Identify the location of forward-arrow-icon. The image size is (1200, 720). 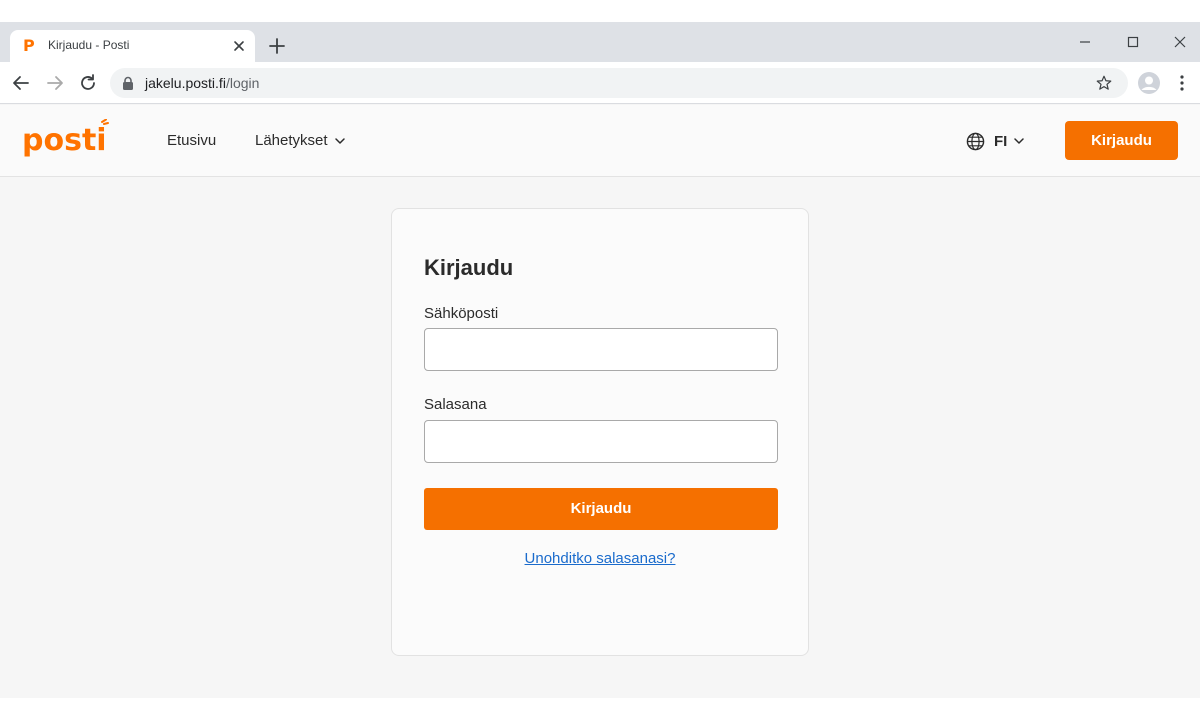
(55, 83).